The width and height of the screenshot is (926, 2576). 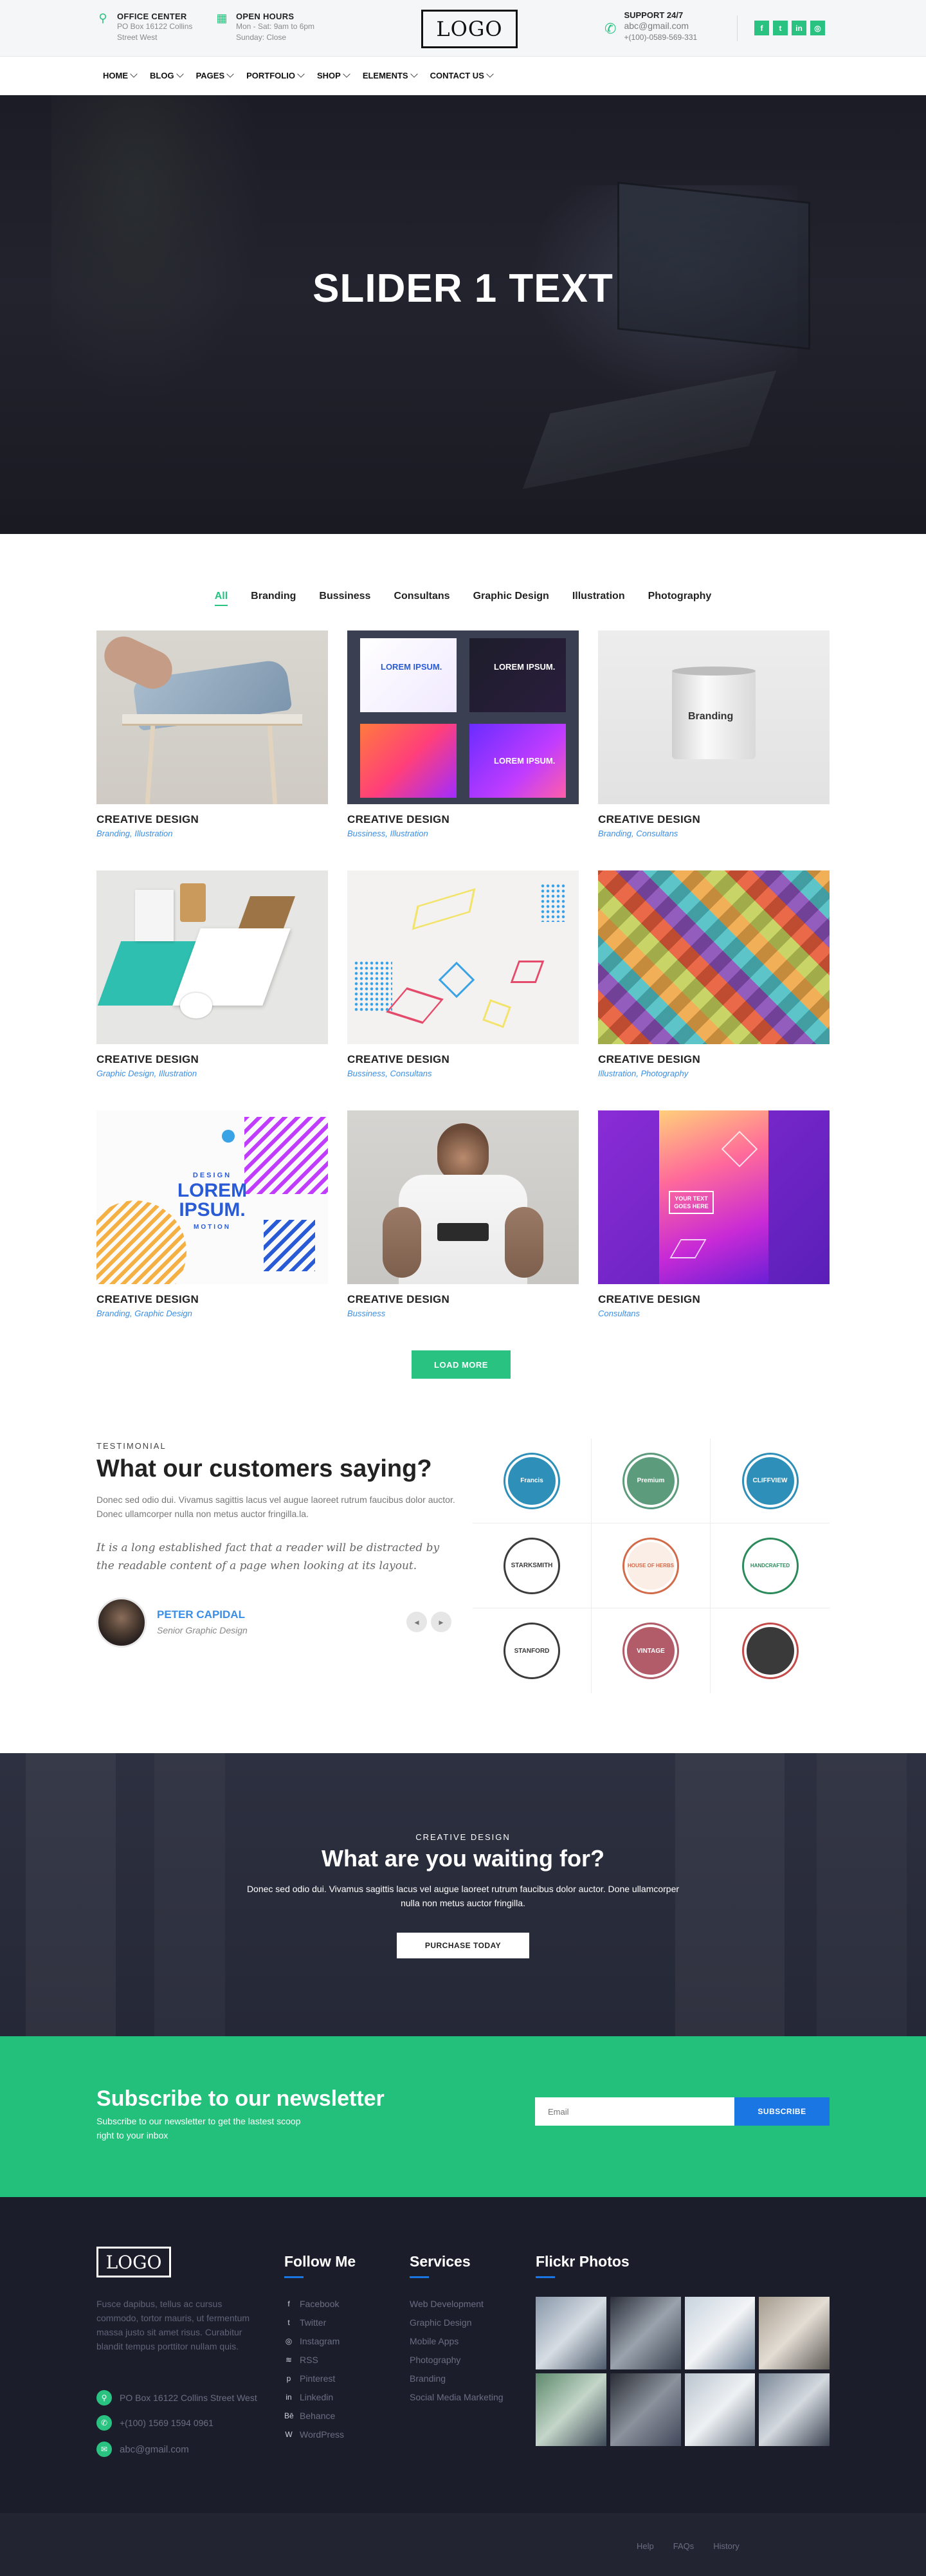 I want to click on client-logo-cell: STARKSMITH, so click(x=533, y=1565).